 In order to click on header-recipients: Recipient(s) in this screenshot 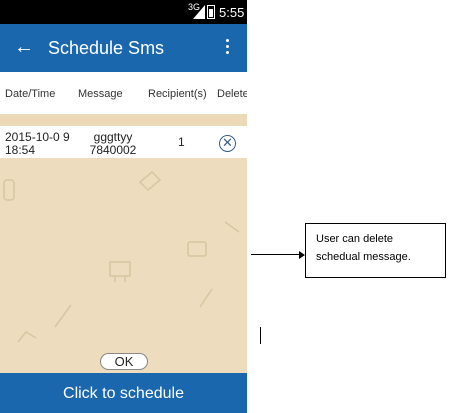, I will do `click(177, 94)`.